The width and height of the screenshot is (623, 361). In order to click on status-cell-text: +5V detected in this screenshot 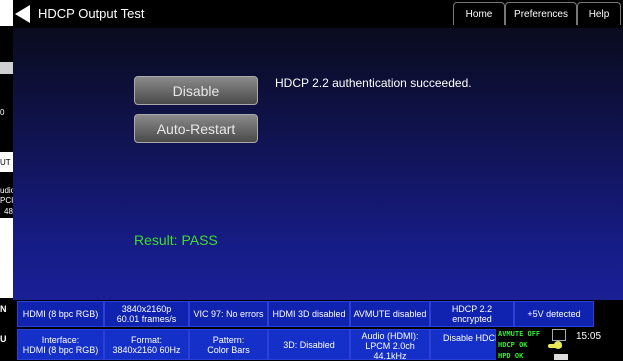, I will do `click(554, 314)`.